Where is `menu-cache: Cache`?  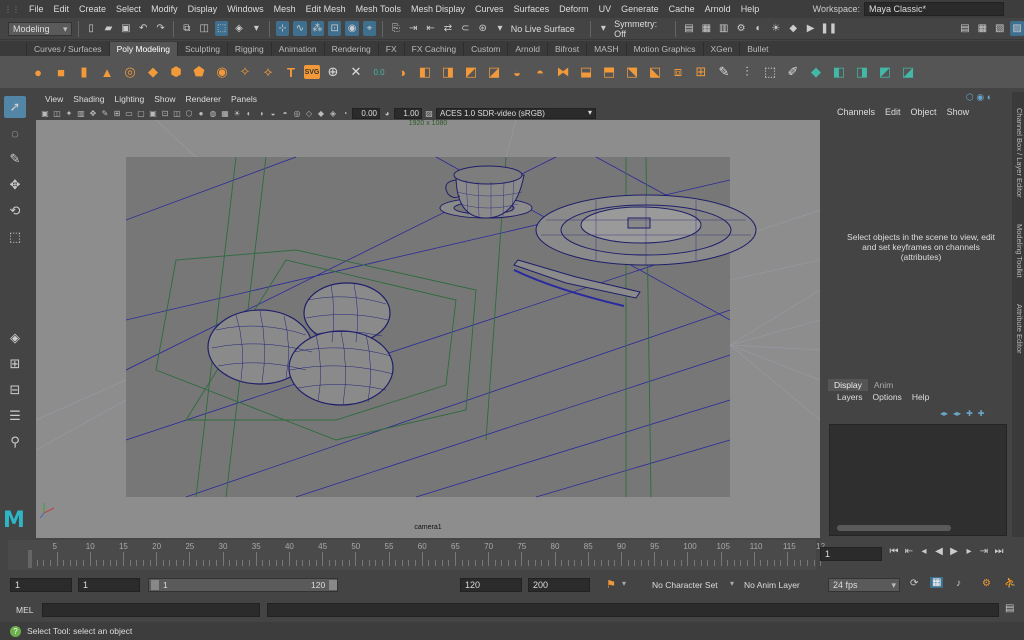
menu-cache: Cache is located at coordinates (682, 9).